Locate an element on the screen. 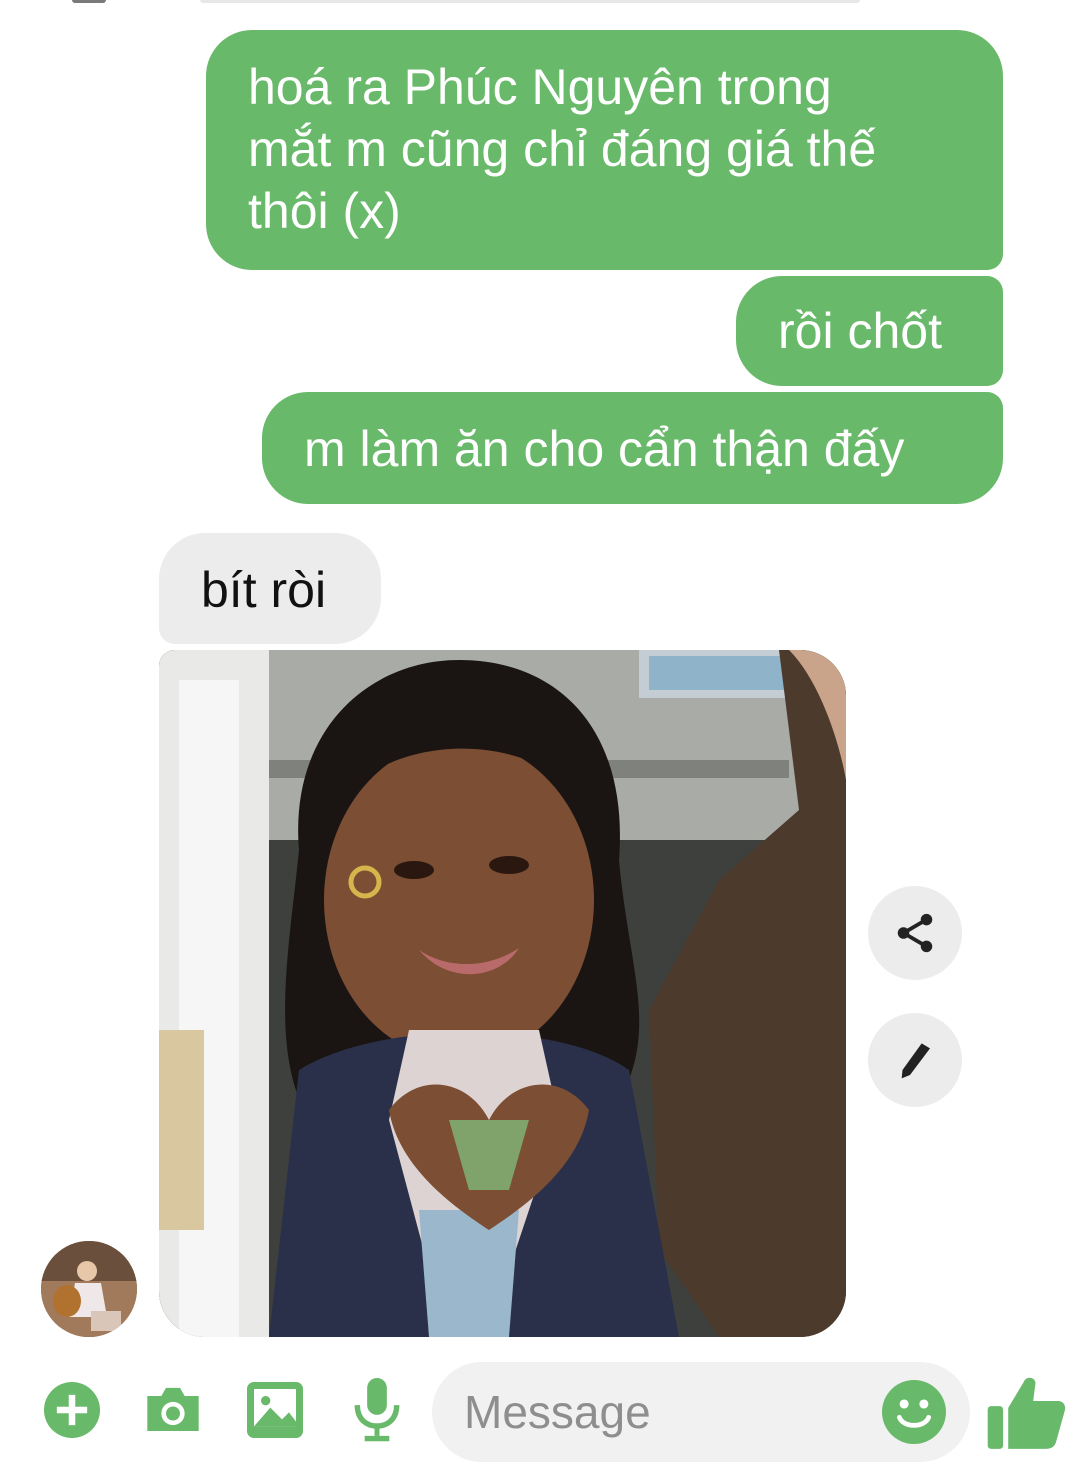  plus-circle-icon is located at coordinates (72, 1410).